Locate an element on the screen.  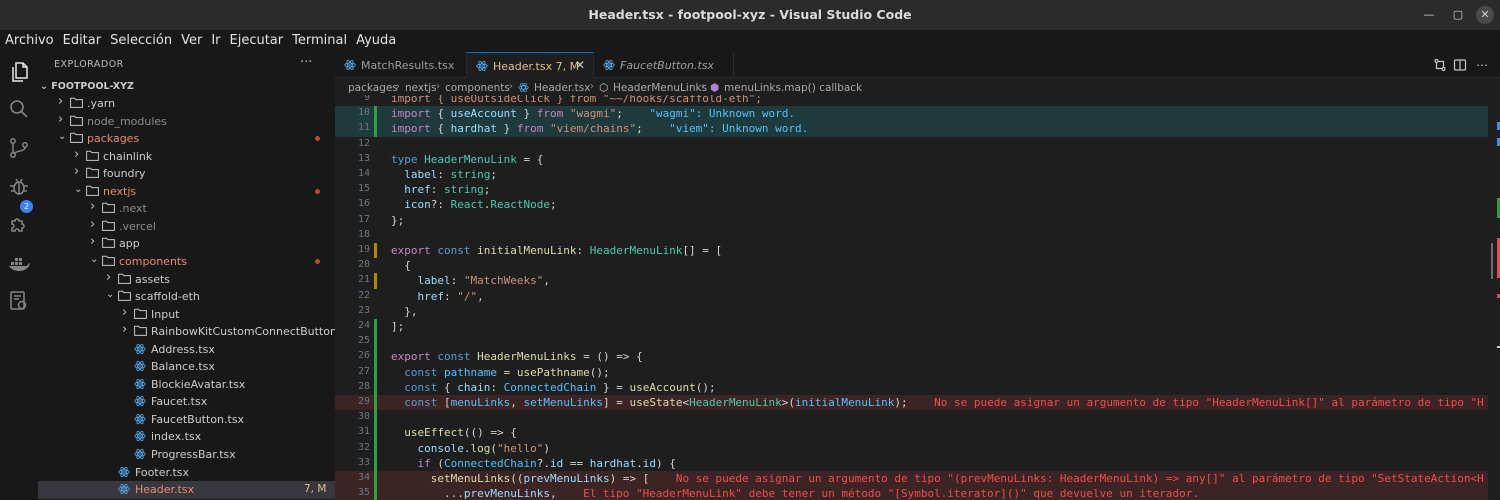
tree-file: index.tsx is located at coordinates (186, 437).